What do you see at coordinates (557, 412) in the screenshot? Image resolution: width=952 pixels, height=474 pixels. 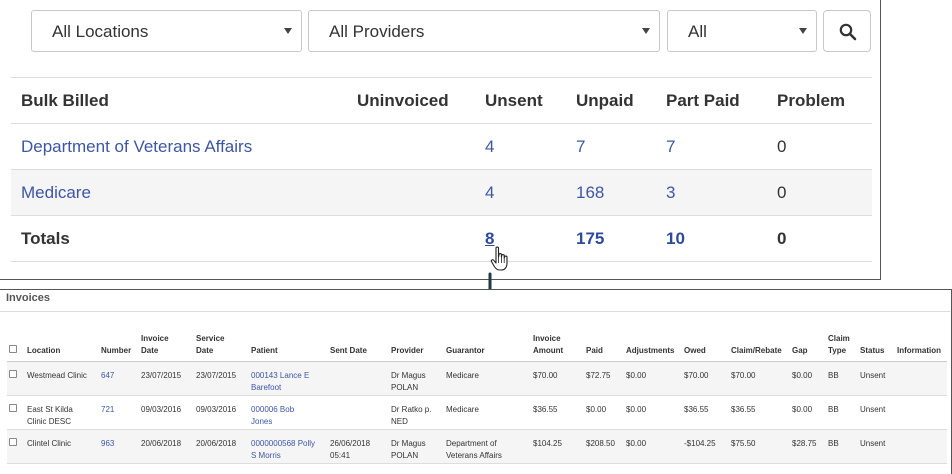 I see `invoice-amount-cell: $36.55` at bounding box center [557, 412].